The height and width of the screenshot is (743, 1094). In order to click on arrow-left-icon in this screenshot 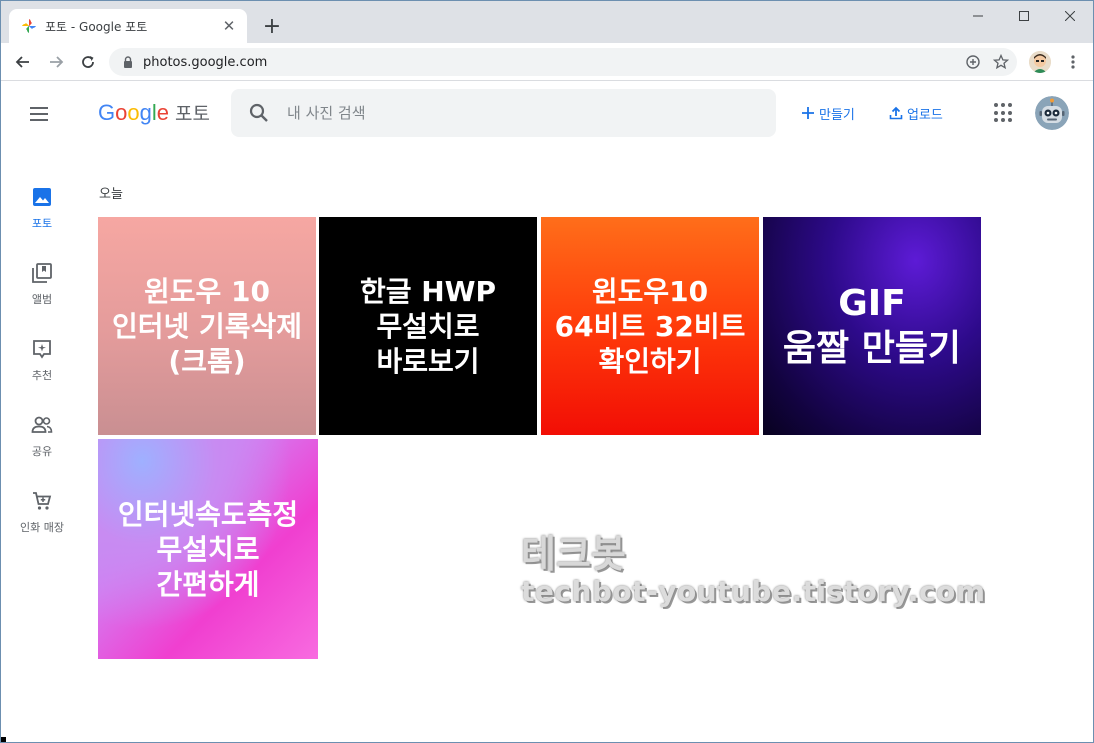, I will do `click(22, 62)`.